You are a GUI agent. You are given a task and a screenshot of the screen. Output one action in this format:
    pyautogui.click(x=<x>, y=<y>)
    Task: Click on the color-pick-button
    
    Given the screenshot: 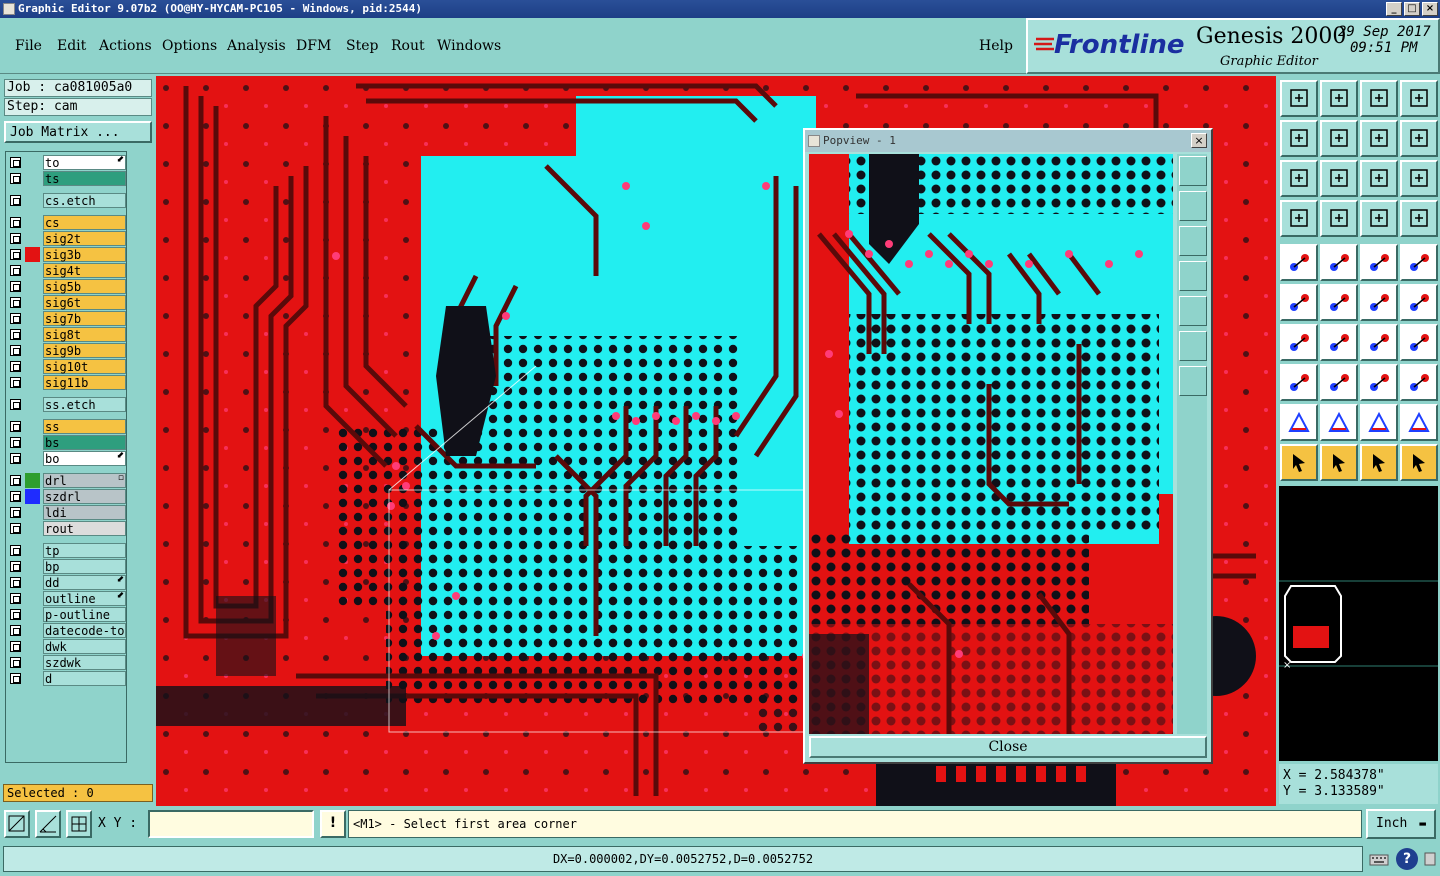 What is the action you would take?
    pyautogui.click(x=1339, y=262)
    